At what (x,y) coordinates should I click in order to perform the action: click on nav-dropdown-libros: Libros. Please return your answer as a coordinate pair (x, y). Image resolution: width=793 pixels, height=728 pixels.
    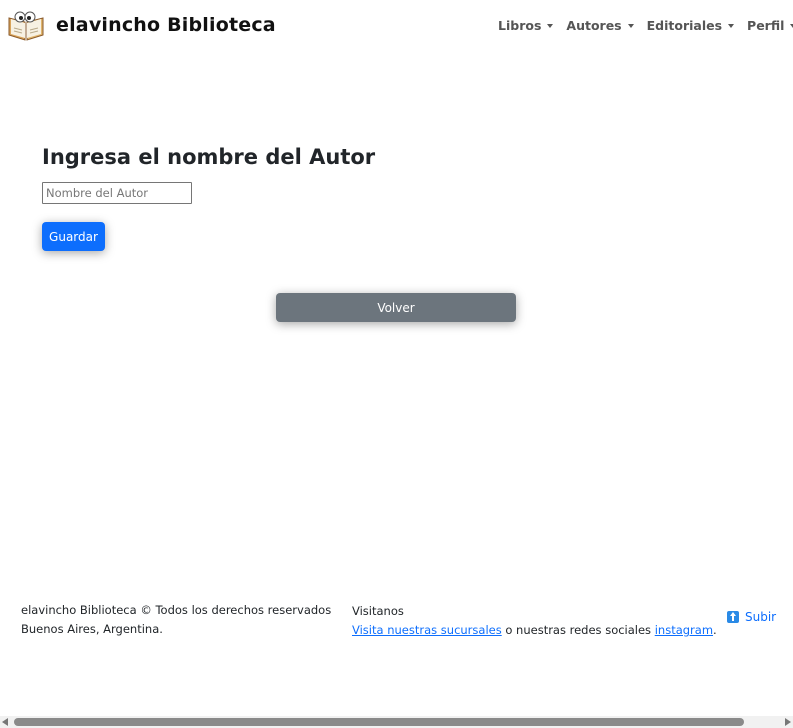
    Looking at the image, I should click on (526, 25).